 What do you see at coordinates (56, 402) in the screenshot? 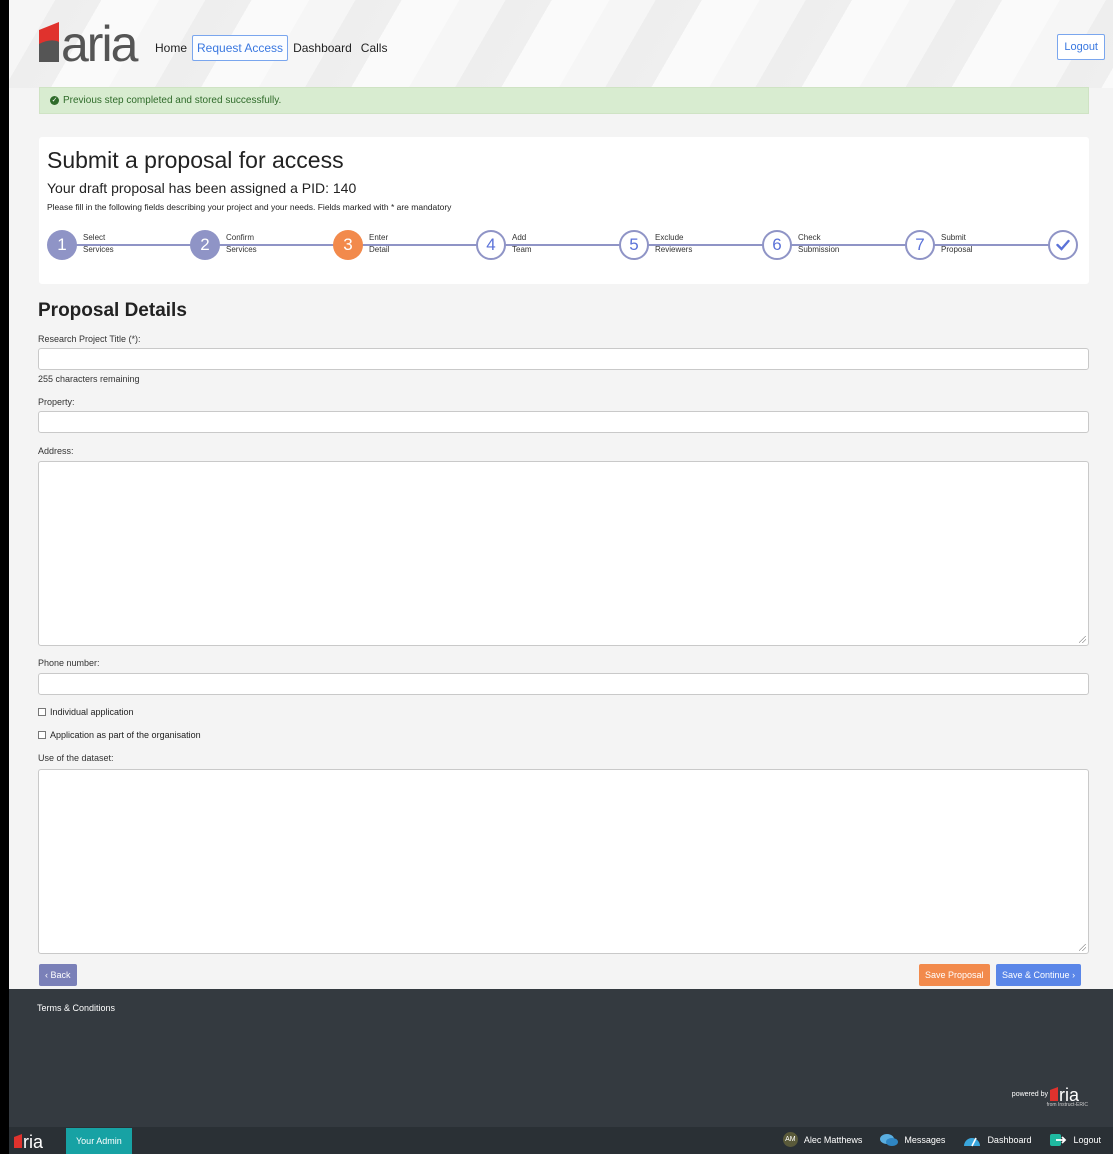
I see `property-label: Property:` at bounding box center [56, 402].